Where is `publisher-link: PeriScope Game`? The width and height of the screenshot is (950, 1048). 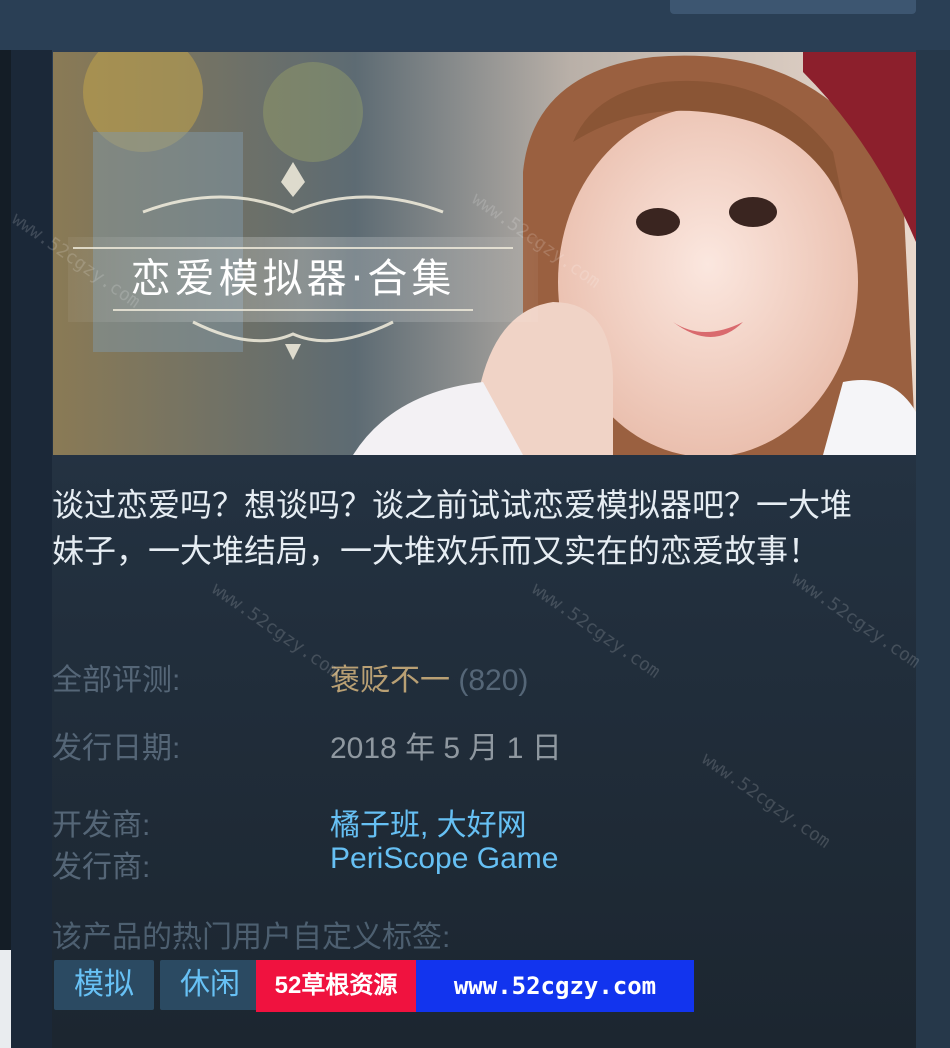 publisher-link: PeriScope Game is located at coordinates (444, 859).